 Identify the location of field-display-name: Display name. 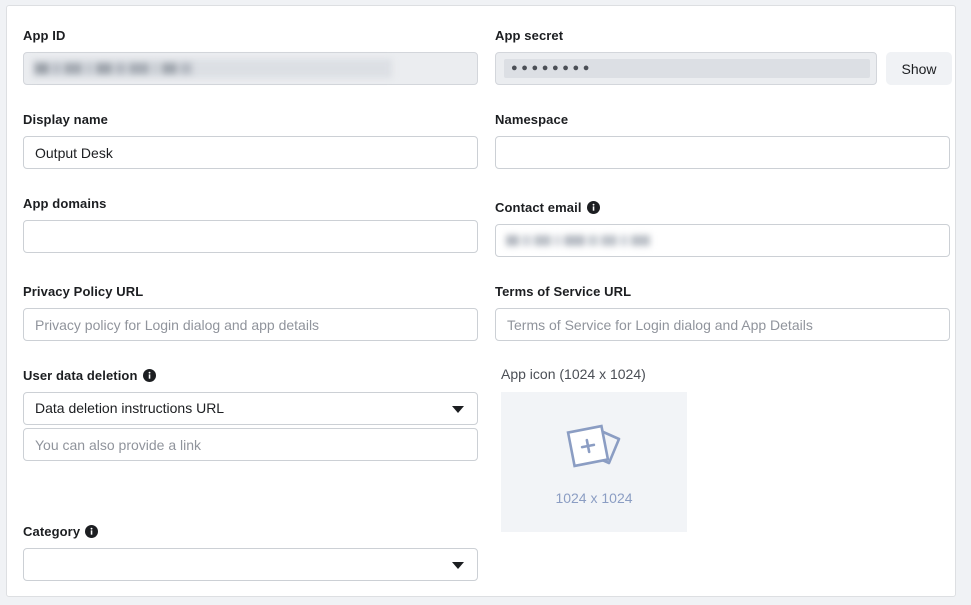
(250, 140).